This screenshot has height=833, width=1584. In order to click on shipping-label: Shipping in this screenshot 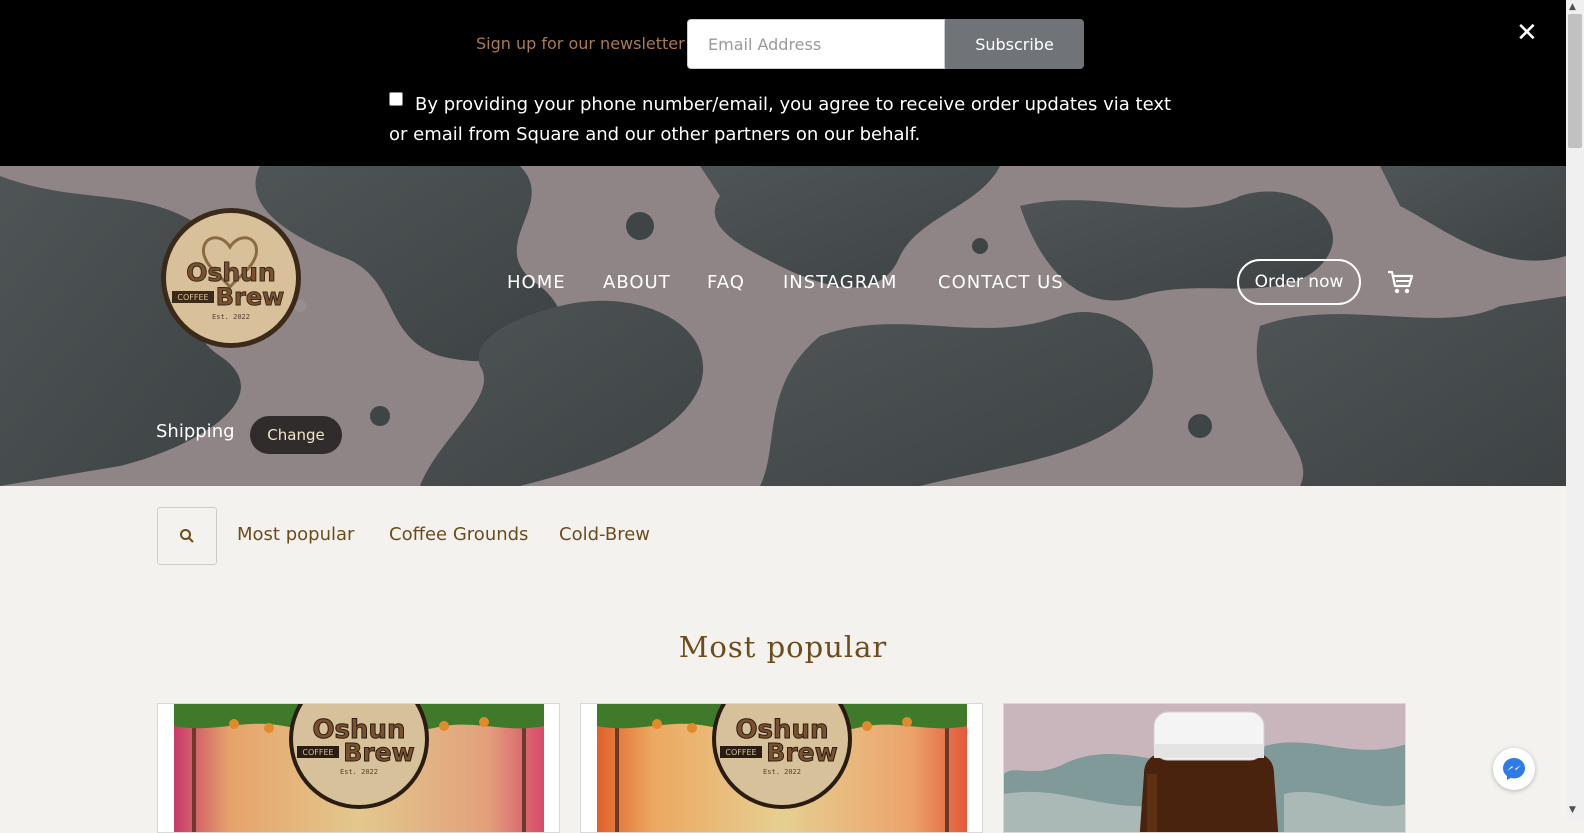, I will do `click(195, 431)`.